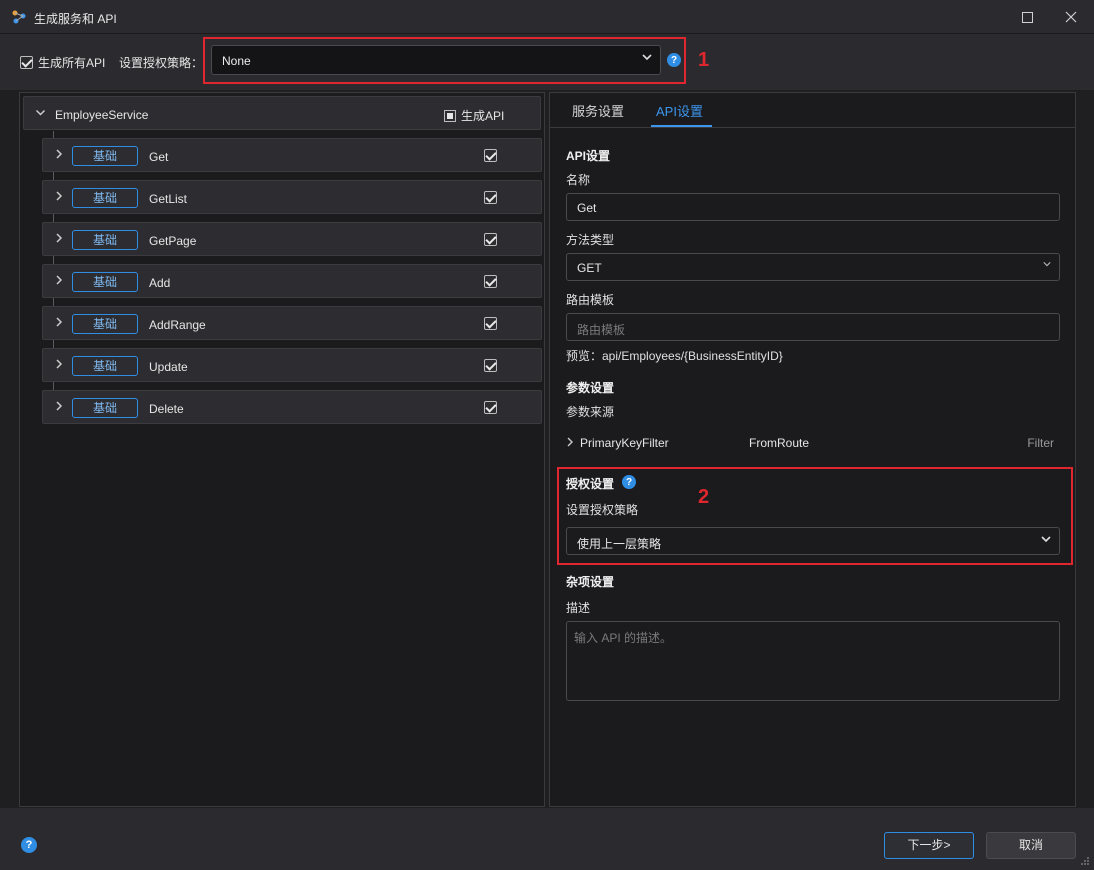 The height and width of the screenshot is (870, 1094). What do you see at coordinates (1071, 17) in the screenshot?
I see `close-icon` at bounding box center [1071, 17].